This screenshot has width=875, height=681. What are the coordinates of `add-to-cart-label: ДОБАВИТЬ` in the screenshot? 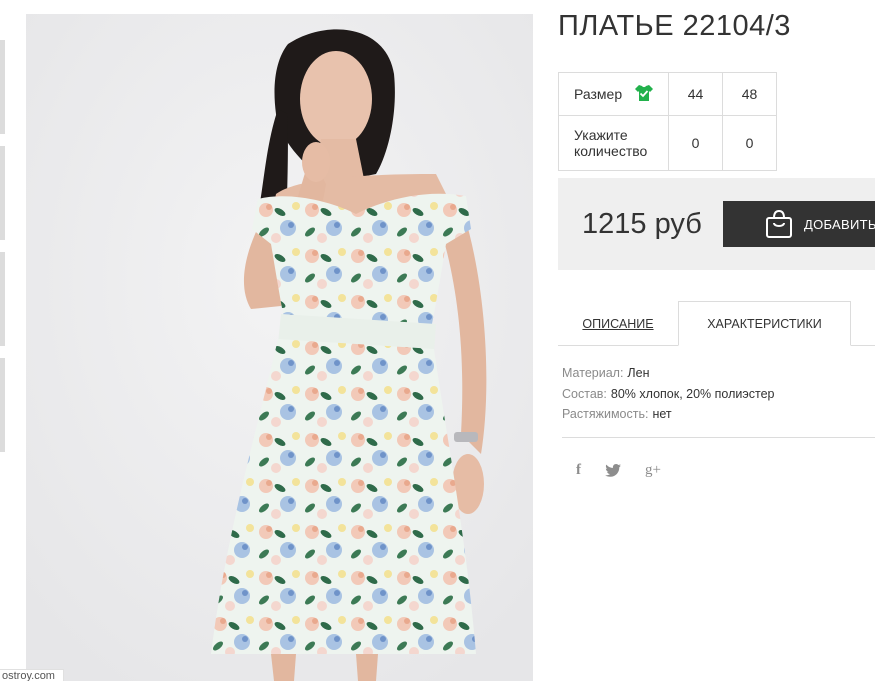 It's located at (839, 224).